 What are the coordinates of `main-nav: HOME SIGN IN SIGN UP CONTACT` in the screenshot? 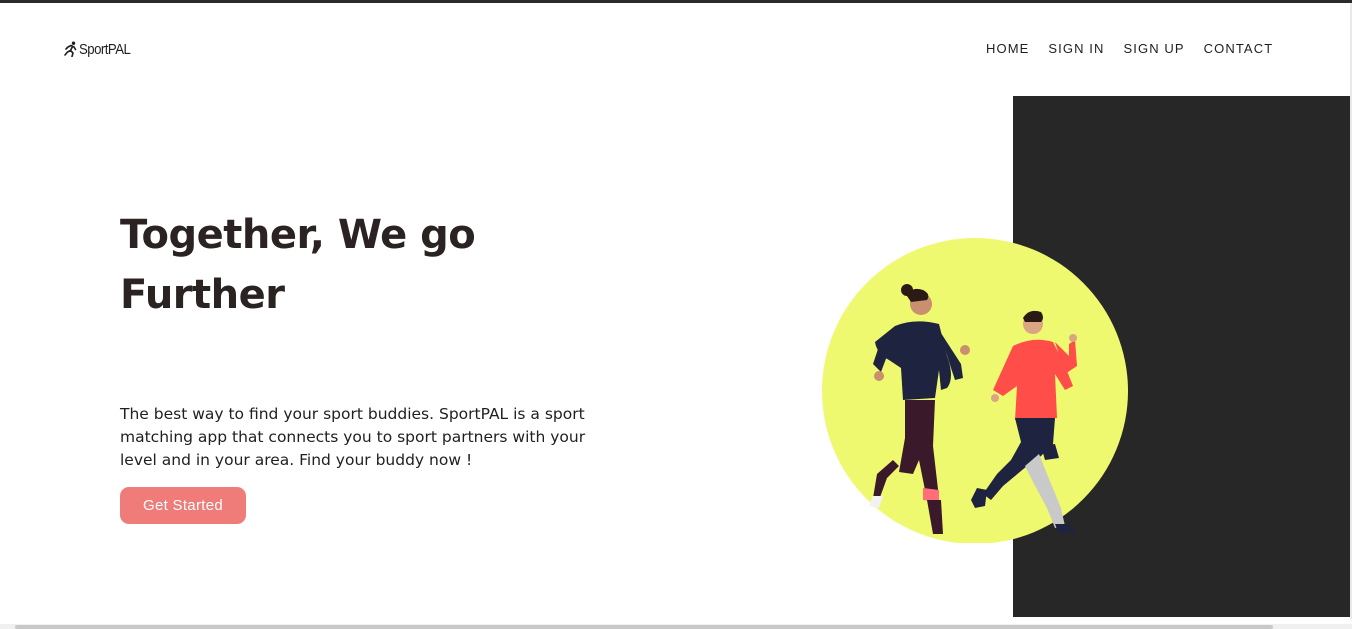 It's located at (1129, 48).